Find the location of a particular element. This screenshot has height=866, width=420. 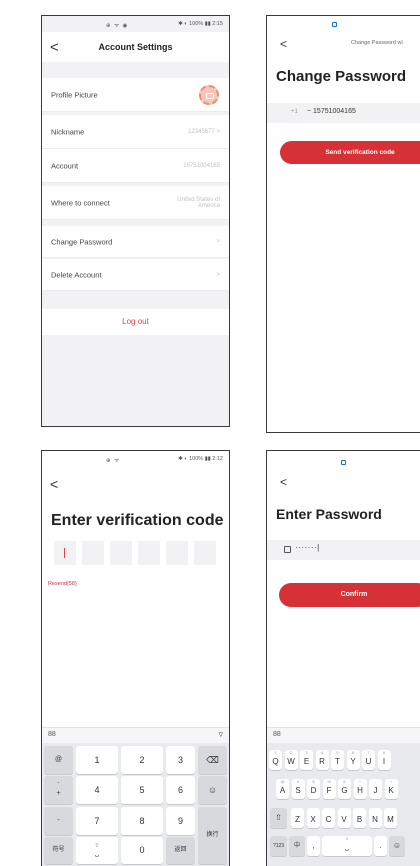

profile-picture-row: Profile Picture is located at coordinates (135, 95).